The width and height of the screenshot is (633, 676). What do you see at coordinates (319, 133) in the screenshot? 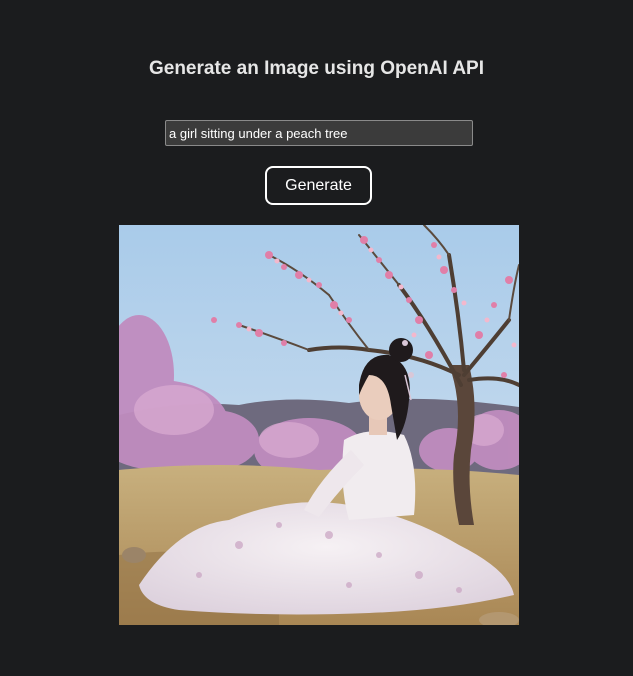
I see `prompt-input` at bounding box center [319, 133].